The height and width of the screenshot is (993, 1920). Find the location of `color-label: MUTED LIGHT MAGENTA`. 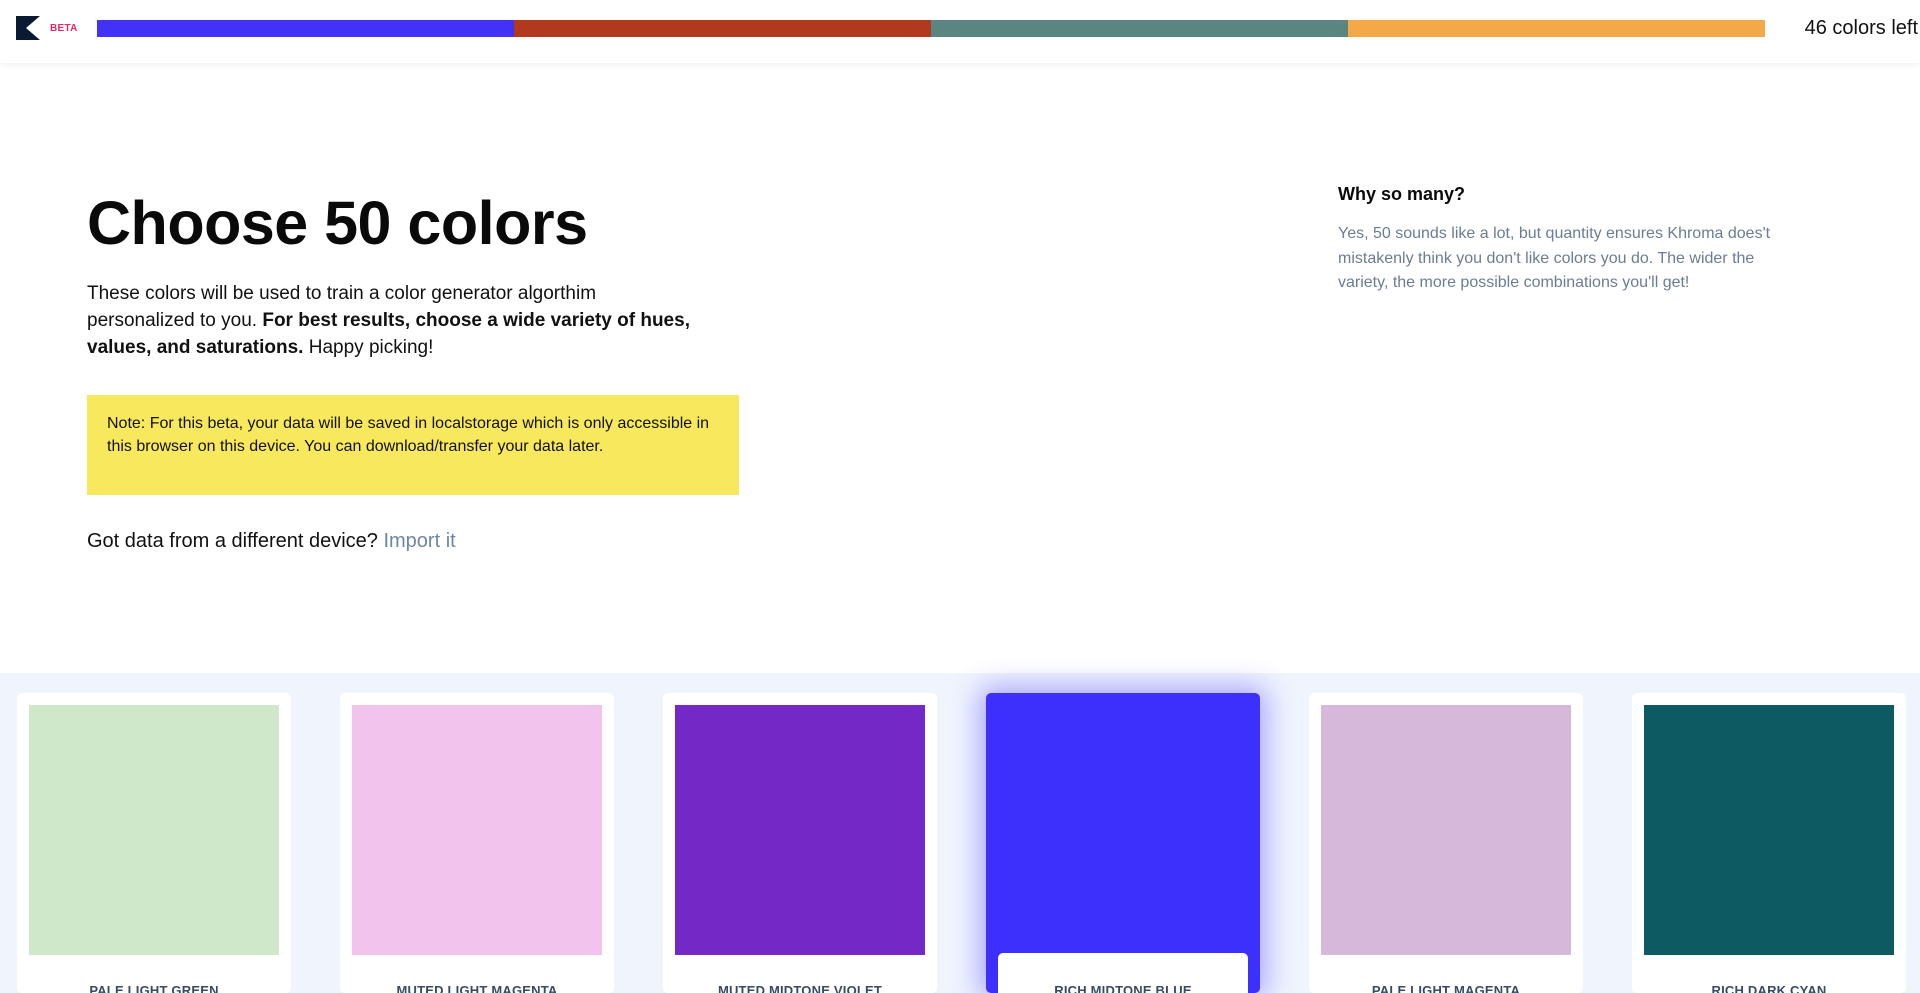

color-label: MUTED LIGHT MAGENTA is located at coordinates (477, 988).